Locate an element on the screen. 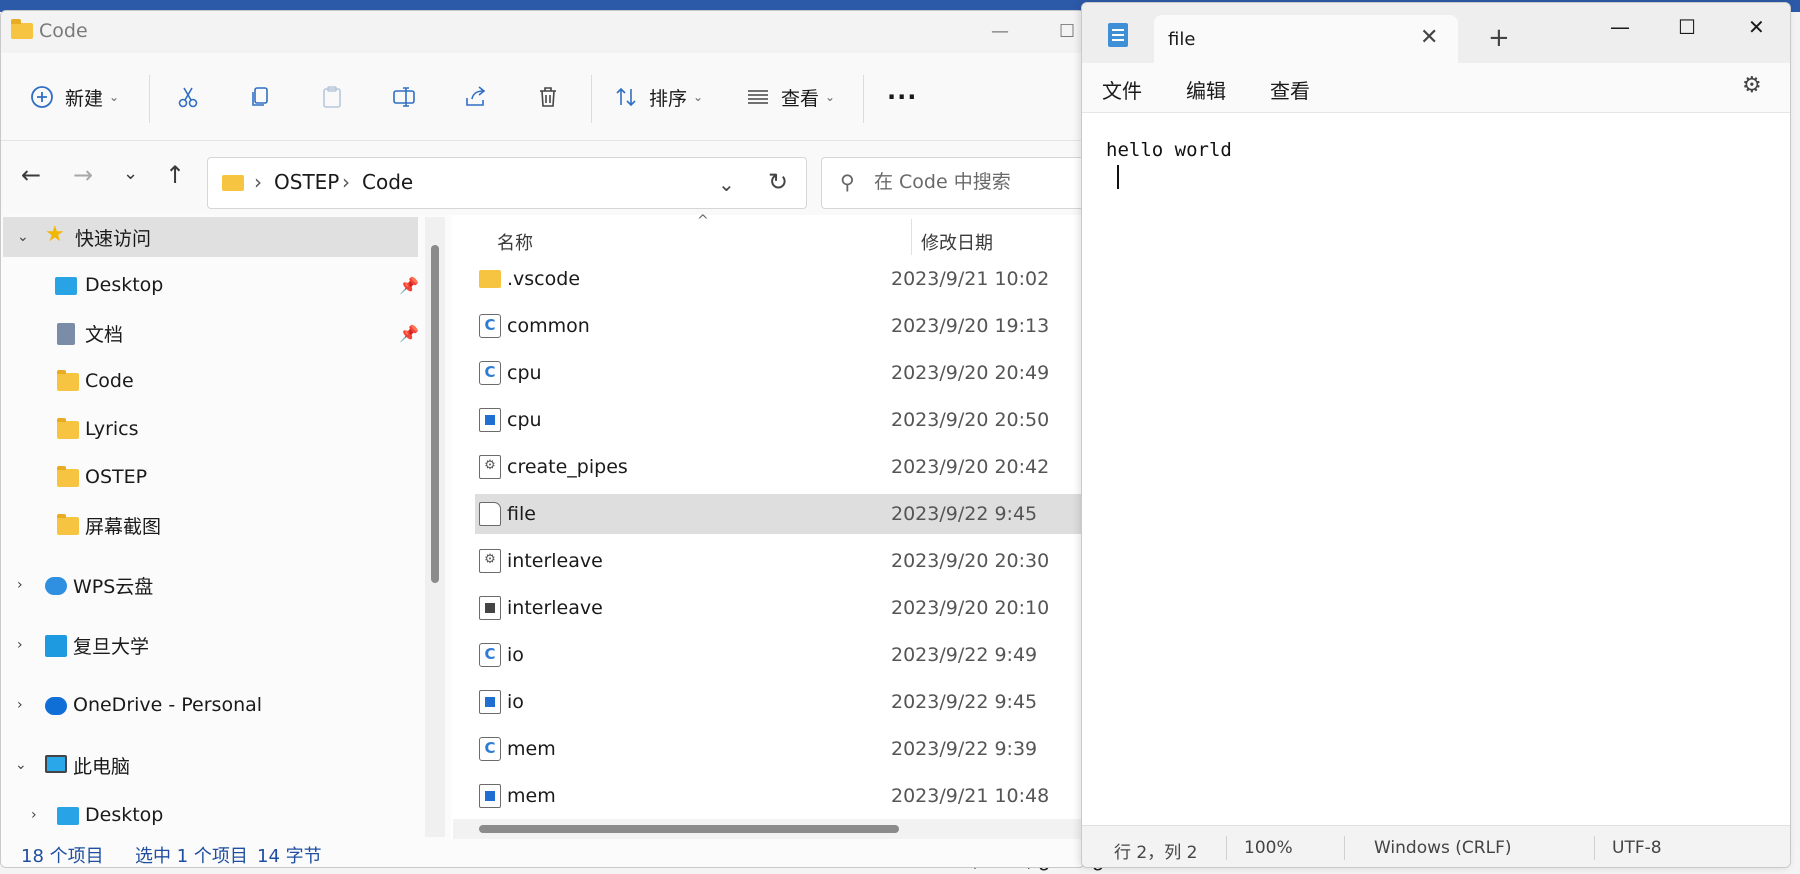  clipboard-icon is located at coordinates (332, 97).